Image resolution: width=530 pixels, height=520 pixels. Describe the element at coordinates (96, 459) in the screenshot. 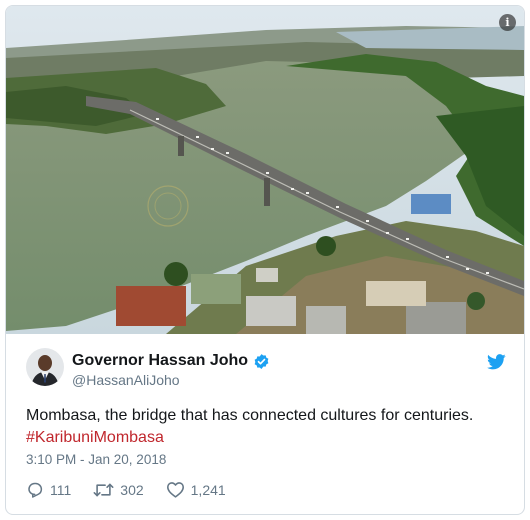

I see `tweet-timestamp: 3:10 PM - Jan 20, 2018` at that location.